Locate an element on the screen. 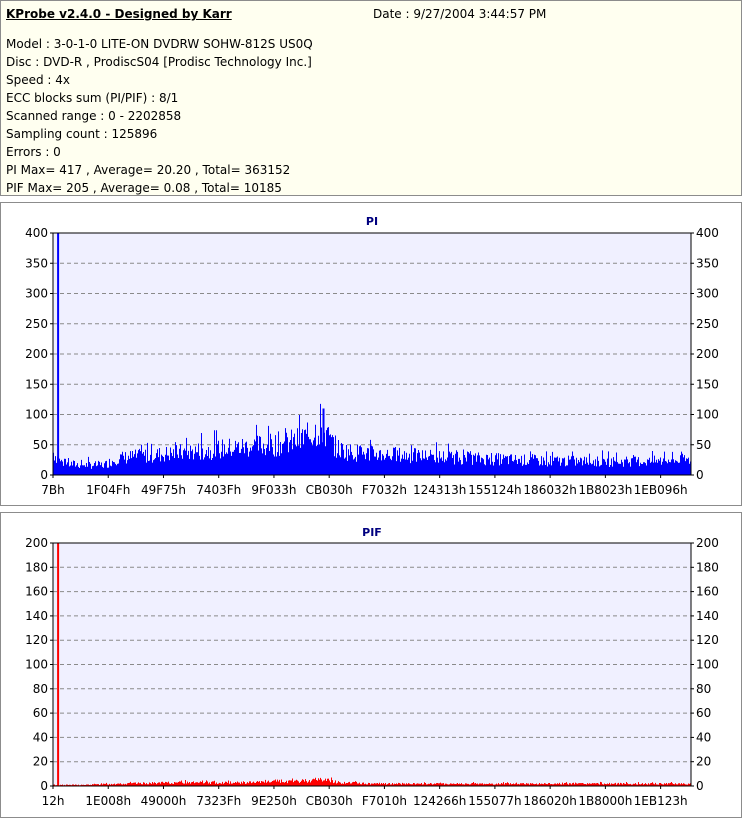 This screenshot has width=744, height=821. x-tick-label: 9E250h is located at coordinates (274, 801).